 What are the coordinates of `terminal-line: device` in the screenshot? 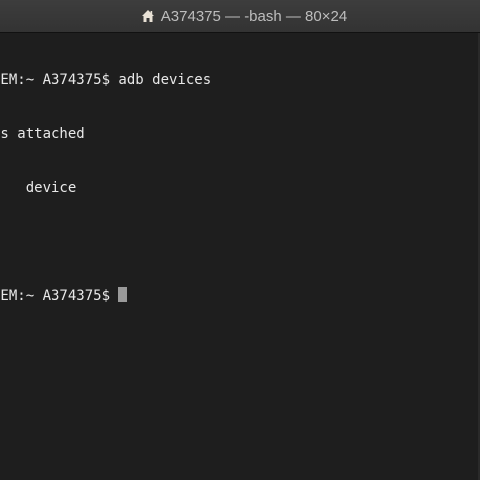 It's located at (38, 188).